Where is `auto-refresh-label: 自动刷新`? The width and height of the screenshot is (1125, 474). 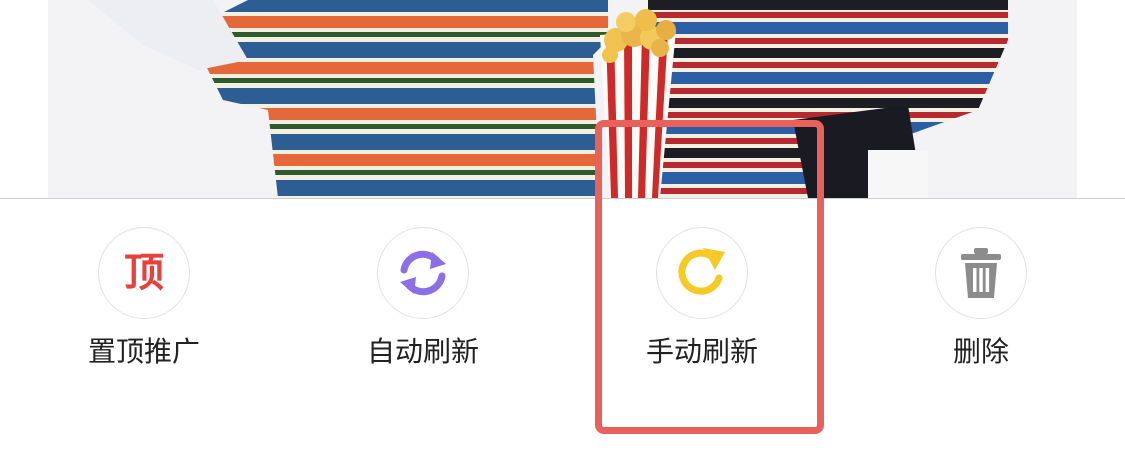
auto-refresh-label: 自动刷新 is located at coordinates (422, 351).